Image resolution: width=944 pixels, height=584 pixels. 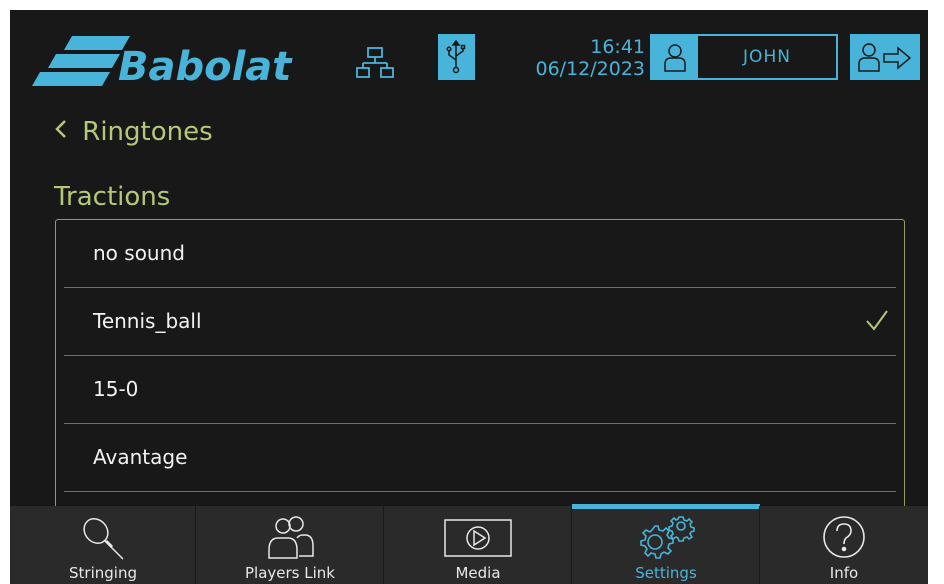 I want to click on user-icon, so click(x=675, y=58).